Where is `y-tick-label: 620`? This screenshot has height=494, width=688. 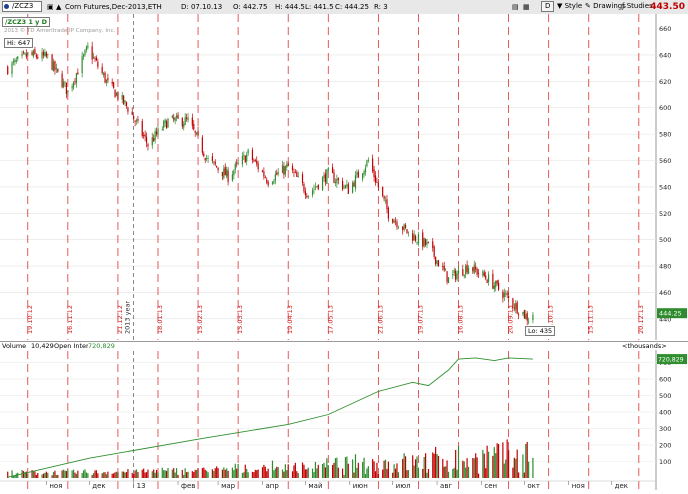 y-tick-label: 620 is located at coordinates (665, 82).